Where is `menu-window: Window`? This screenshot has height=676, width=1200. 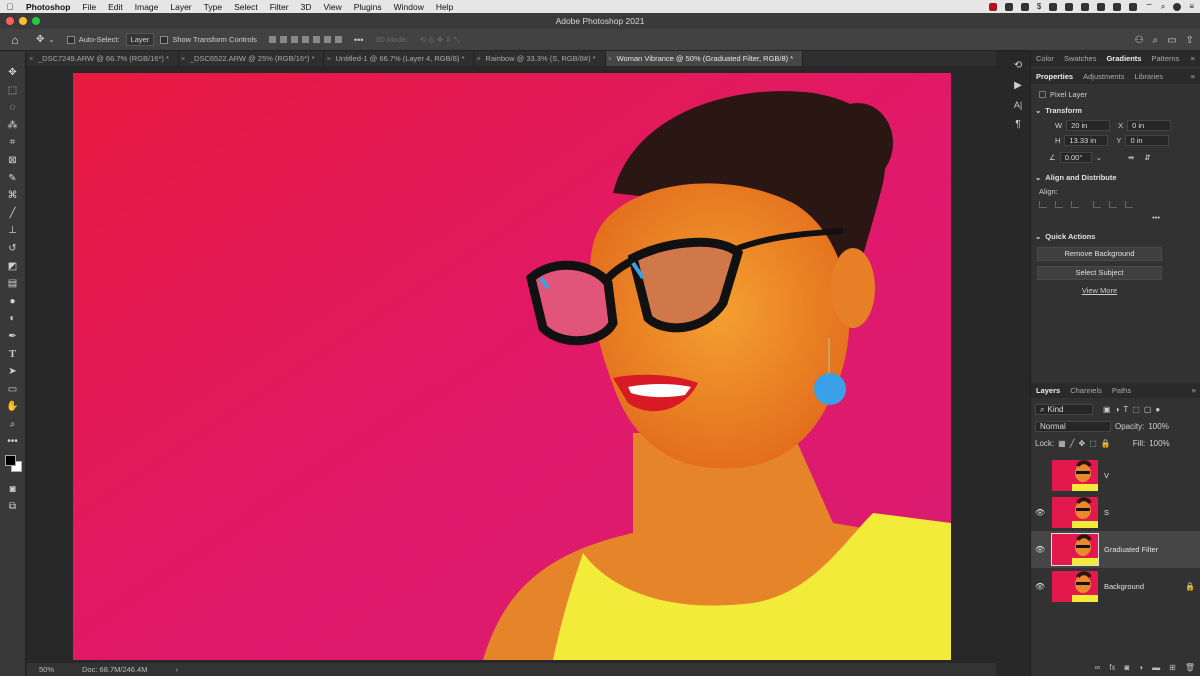
menu-window: Window is located at coordinates (409, 7).